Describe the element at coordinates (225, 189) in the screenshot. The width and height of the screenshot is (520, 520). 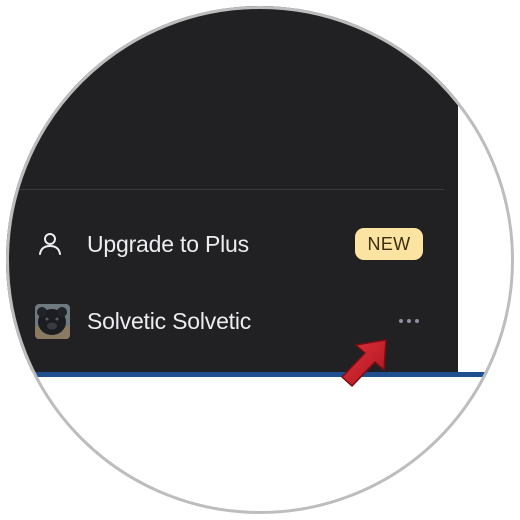
I see `sidebar-divider` at that location.